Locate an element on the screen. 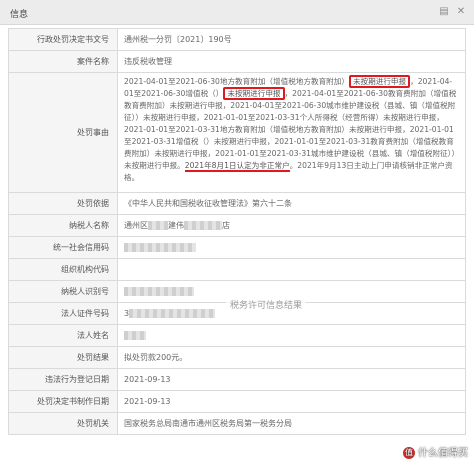  site-credit: 值什么值得买 is located at coordinates (435, 451).